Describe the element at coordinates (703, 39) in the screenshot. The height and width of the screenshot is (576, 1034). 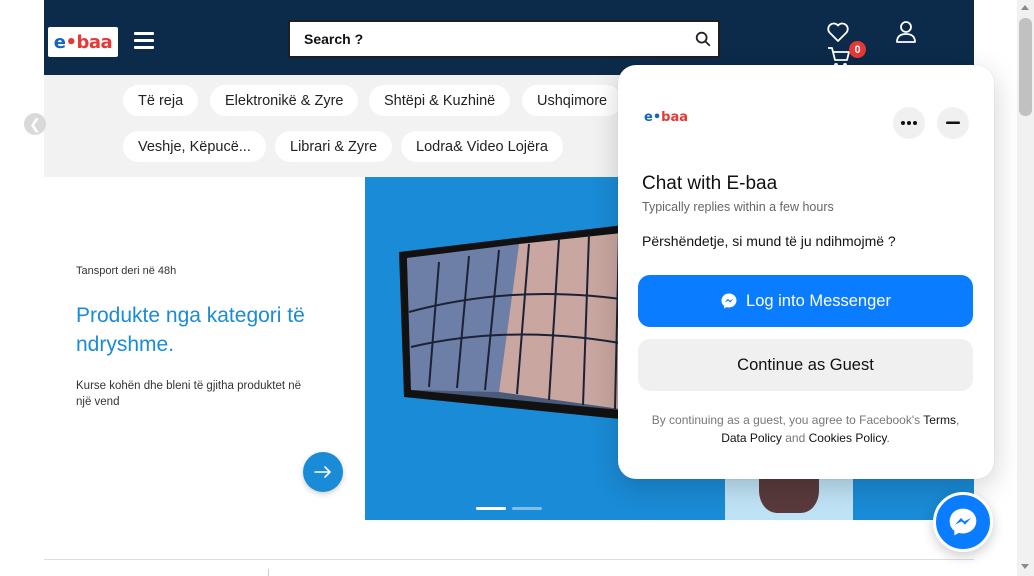
I see `search-icon` at that location.